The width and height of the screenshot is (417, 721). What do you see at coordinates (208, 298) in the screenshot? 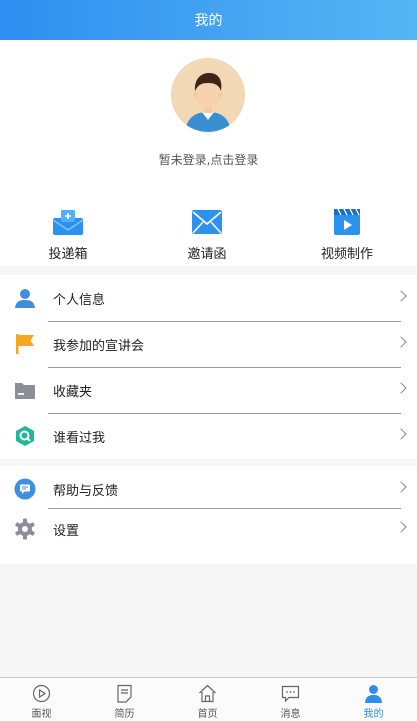
I see `menu-item-personal-info: 个人信息` at bounding box center [208, 298].